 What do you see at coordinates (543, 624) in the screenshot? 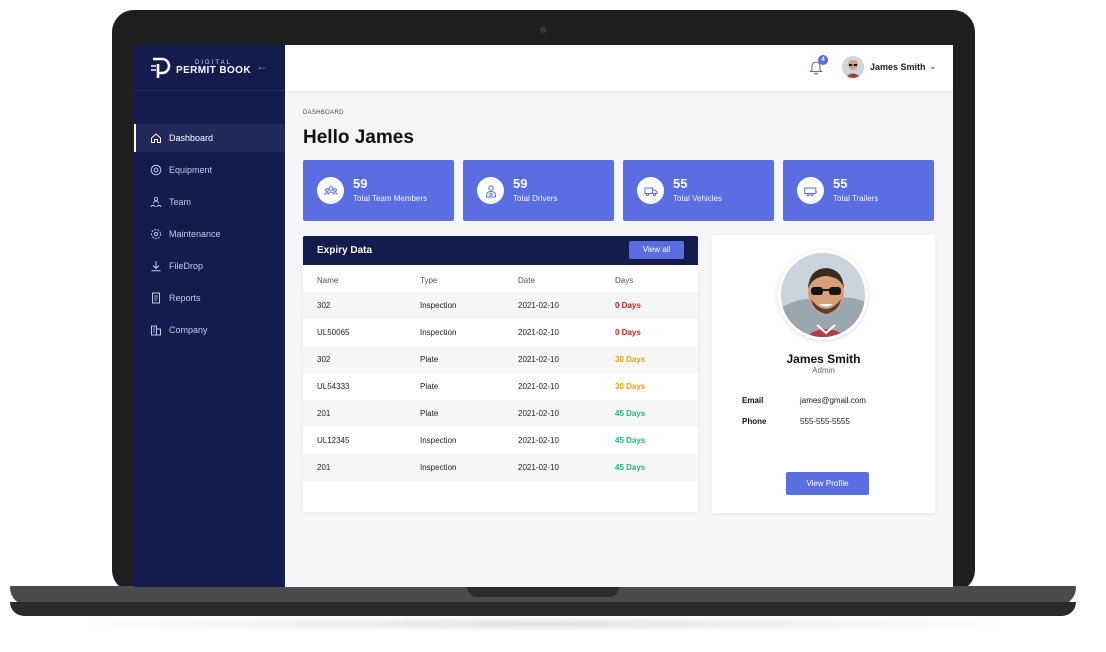
I see `laptop-shadow` at bounding box center [543, 624].